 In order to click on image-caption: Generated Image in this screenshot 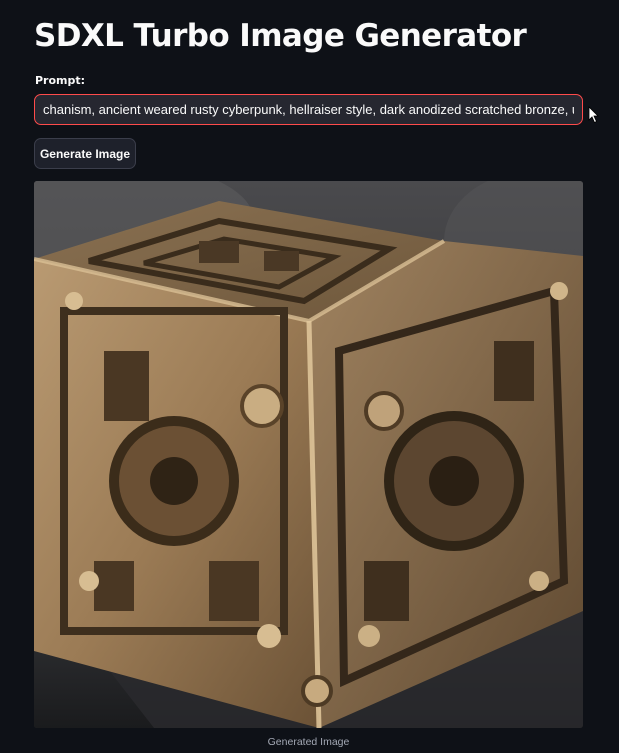, I will do `click(308, 742)`.